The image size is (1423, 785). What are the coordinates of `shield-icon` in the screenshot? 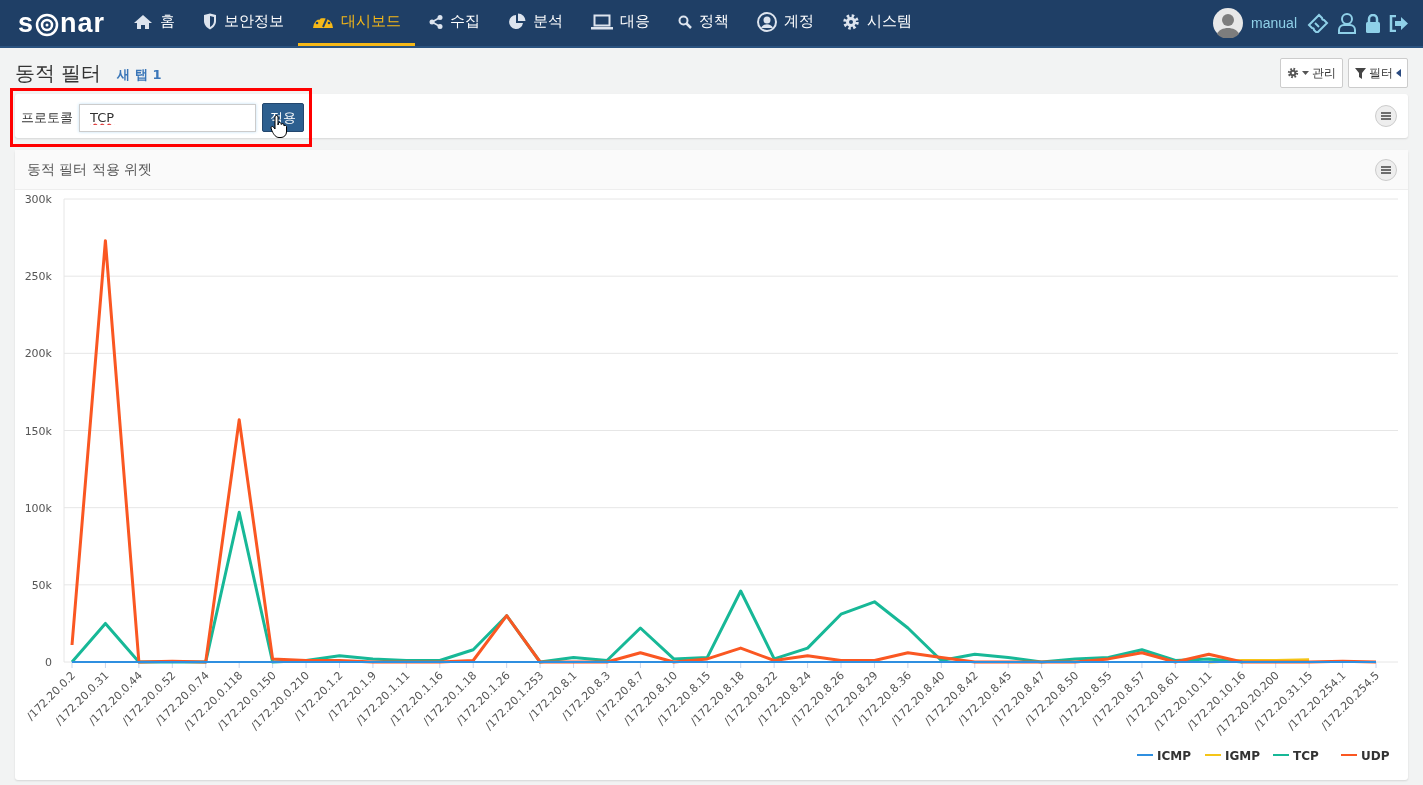 It's located at (210, 21).